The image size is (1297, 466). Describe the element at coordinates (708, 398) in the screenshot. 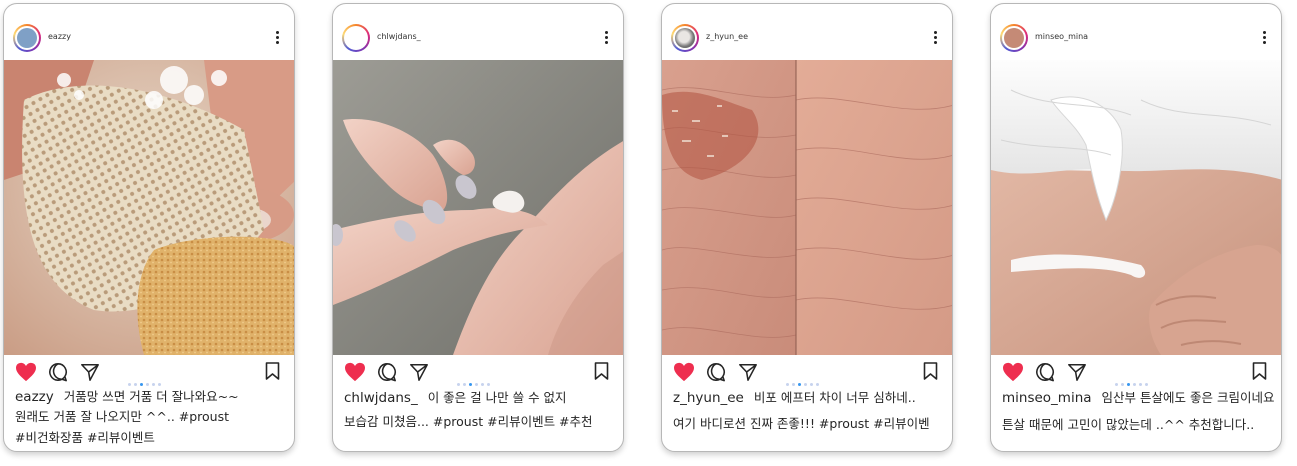

I see `caption-username: z_hyun_ee` at that location.